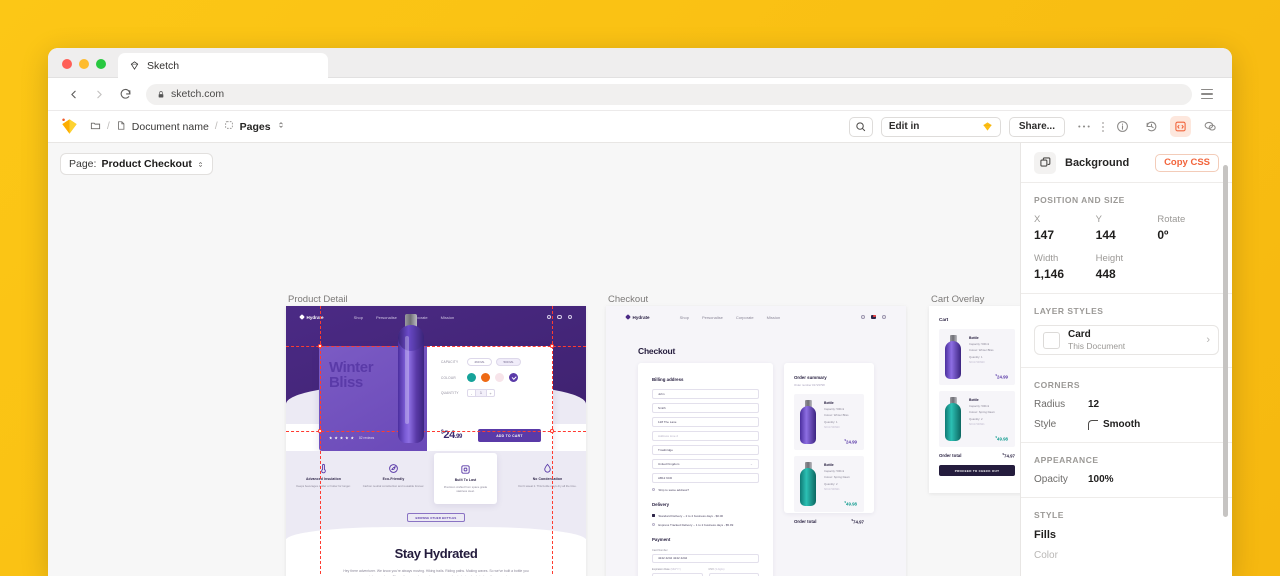 The width and height of the screenshot is (1280, 576). Describe the element at coordinates (666, 569) in the screenshot. I see `expiration-label: Expiration Date (MM/YY)` at that location.